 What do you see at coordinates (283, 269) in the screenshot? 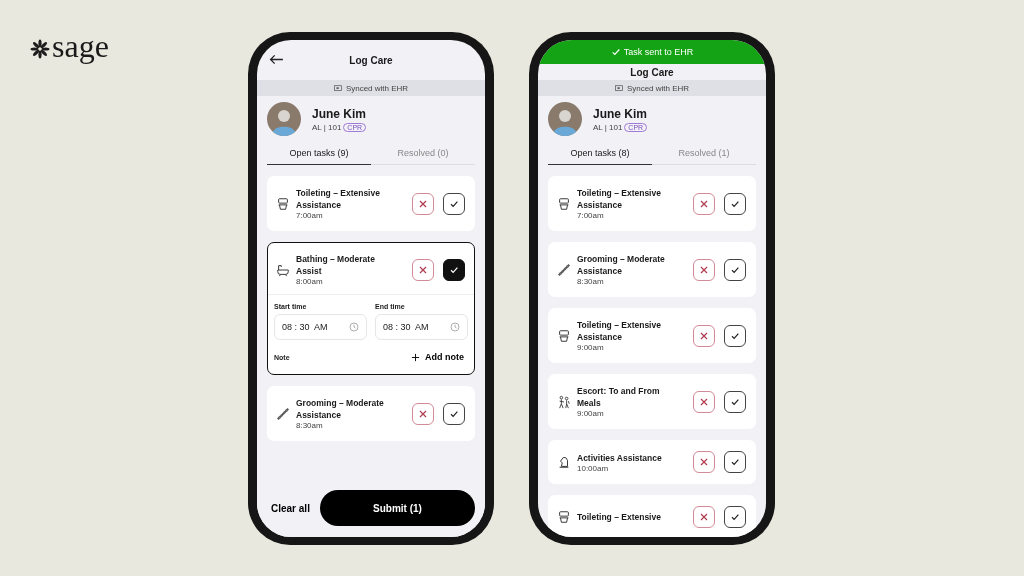
I see `bathtub-icon` at bounding box center [283, 269].